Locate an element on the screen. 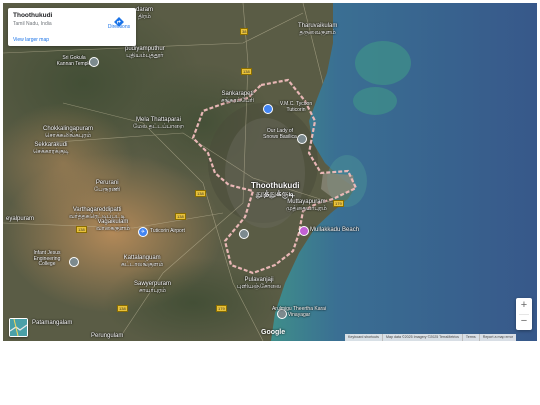 This screenshot has width=540, height=405. place-label: Perungulam is located at coordinates (107, 336).